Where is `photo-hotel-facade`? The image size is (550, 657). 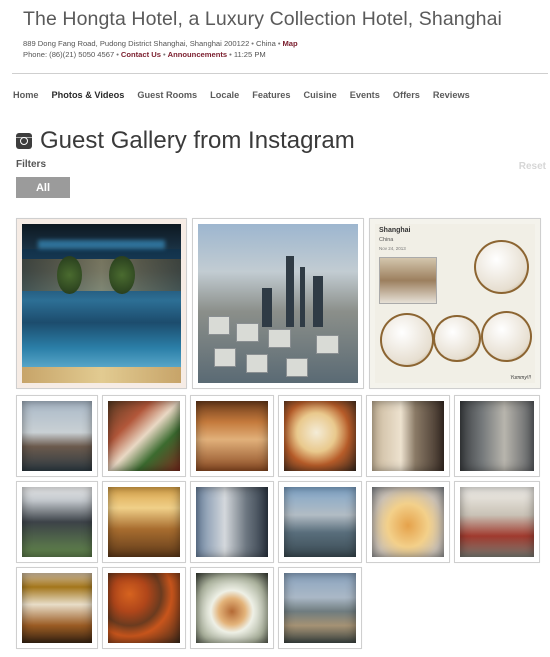 photo-hotel-facade is located at coordinates (232, 522).